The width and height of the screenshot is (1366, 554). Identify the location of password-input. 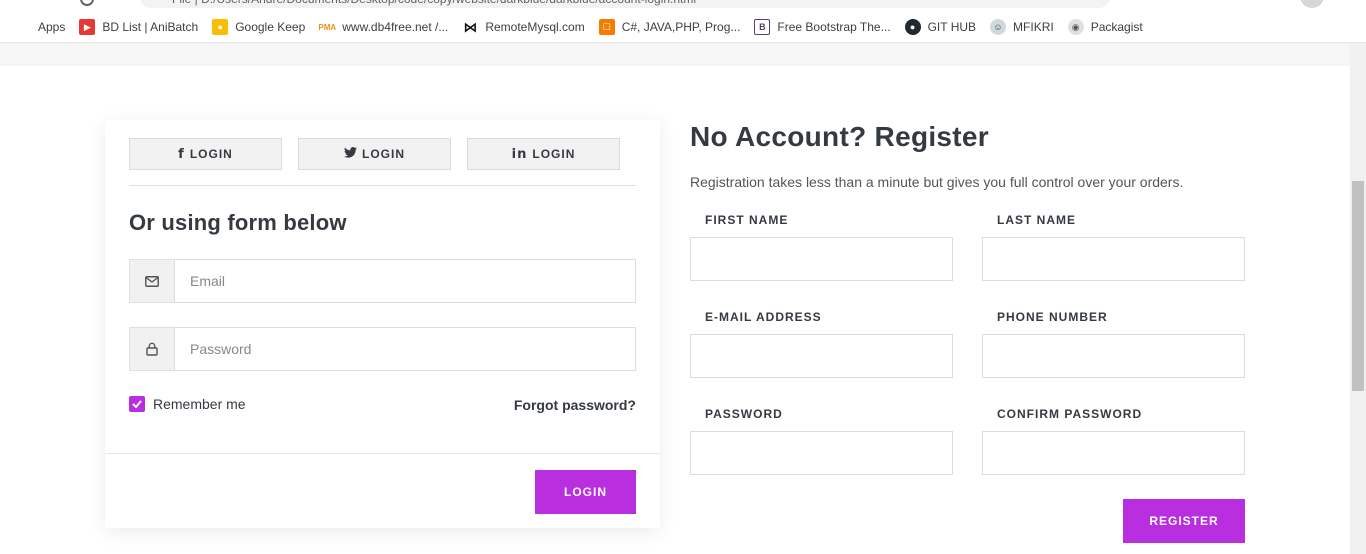
(405, 349).